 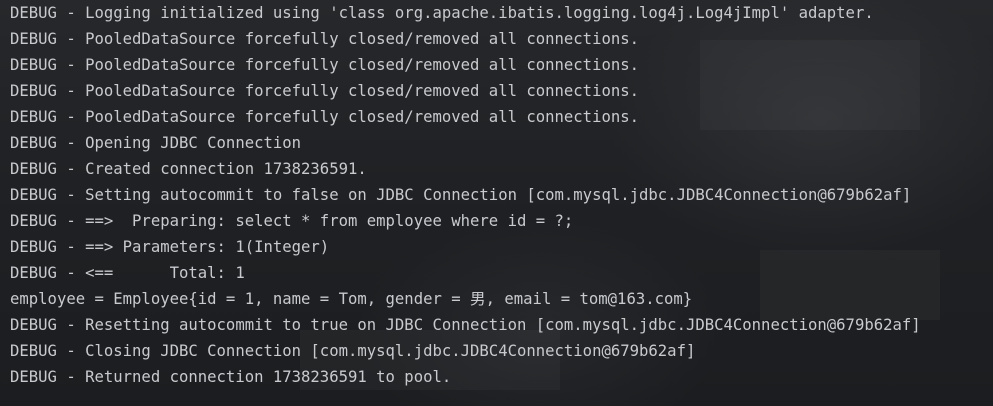 What do you see at coordinates (127, 273) in the screenshot?
I see `log-line: DEBUG - <== Total: 1` at bounding box center [127, 273].